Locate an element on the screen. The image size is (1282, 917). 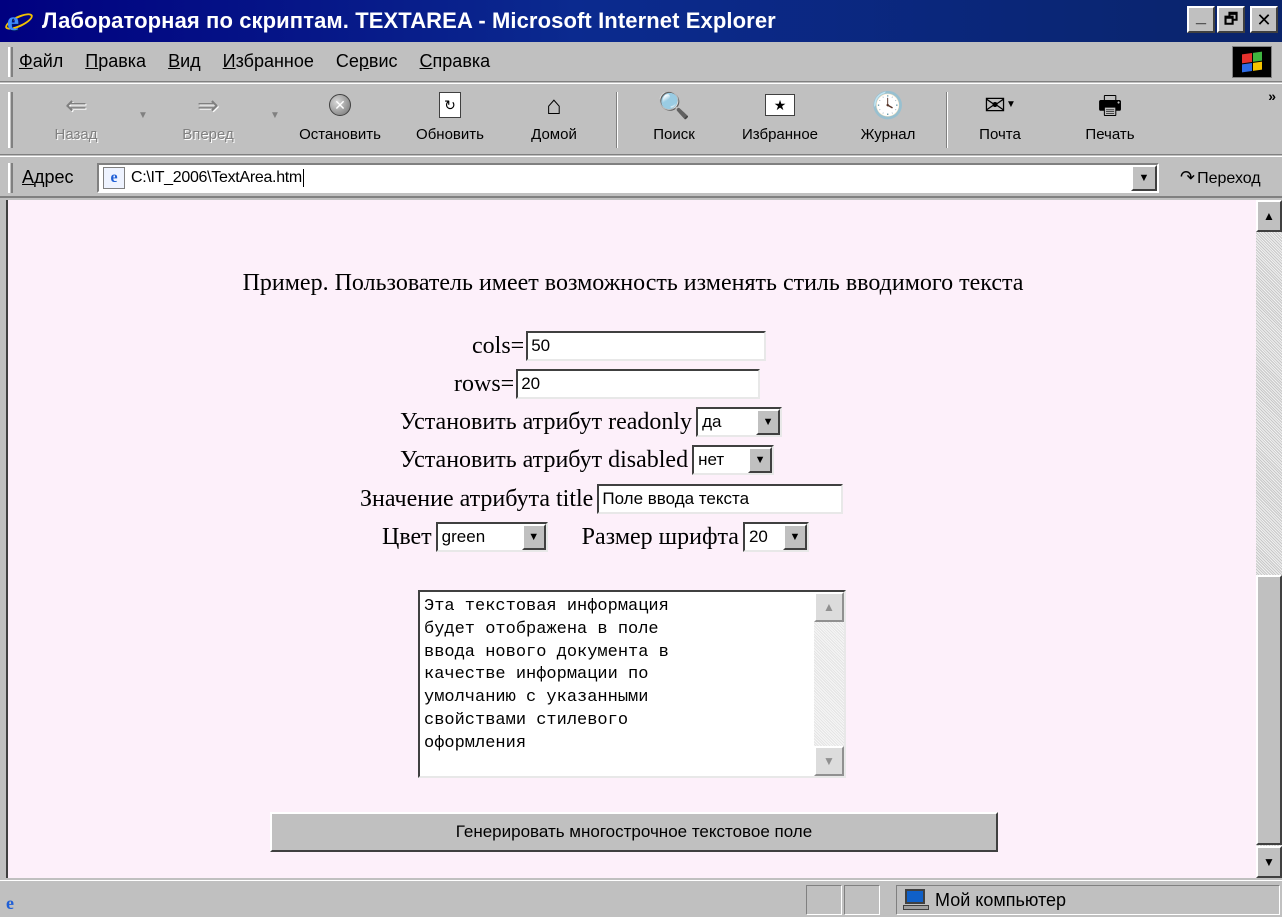
disabled-row: Установить атрибут disabled нет ▼ is located at coordinates (587, 460).